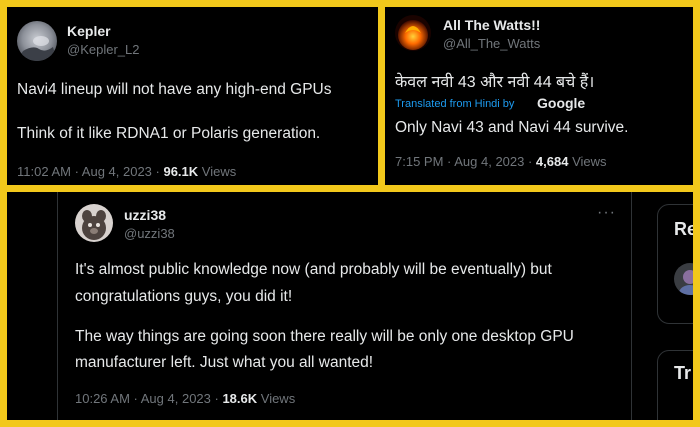 The width and height of the screenshot is (700, 427). What do you see at coordinates (240, 398) in the screenshot?
I see `views-count: 18.6K` at bounding box center [240, 398].